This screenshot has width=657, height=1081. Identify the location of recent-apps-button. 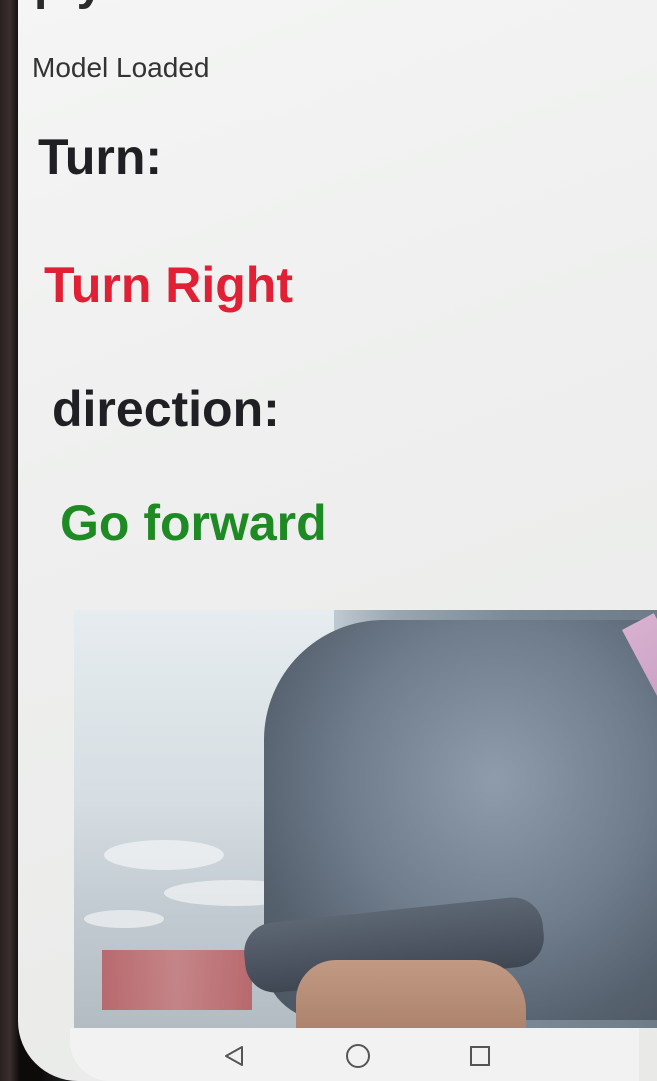
(480, 1056).